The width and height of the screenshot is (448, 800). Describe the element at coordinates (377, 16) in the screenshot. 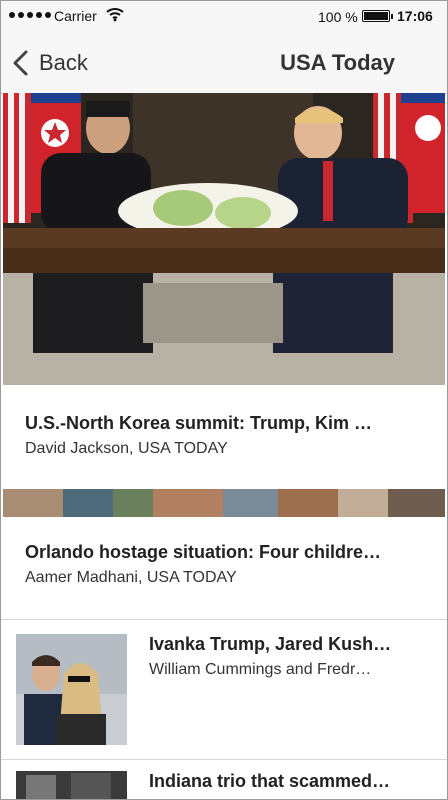

I see `battery-icon` at that location.